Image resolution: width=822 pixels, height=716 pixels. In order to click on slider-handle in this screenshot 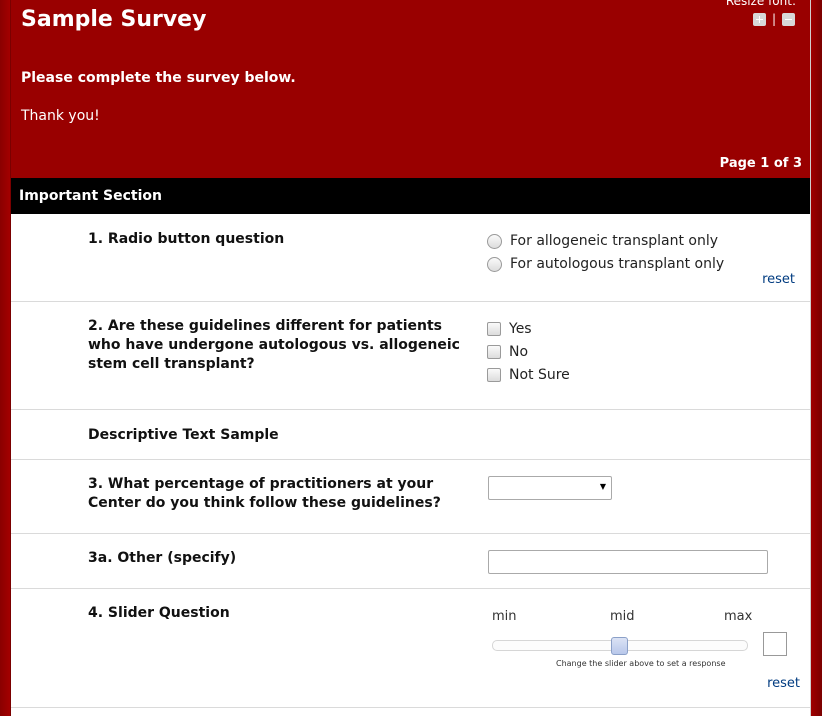, I will do `click(619, 646)`.